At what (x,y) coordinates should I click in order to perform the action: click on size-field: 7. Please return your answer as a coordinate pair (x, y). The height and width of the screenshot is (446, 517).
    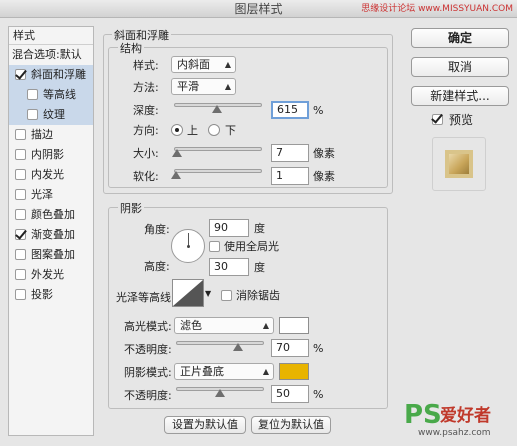
    Looking at the image, I should click on (290, 153).